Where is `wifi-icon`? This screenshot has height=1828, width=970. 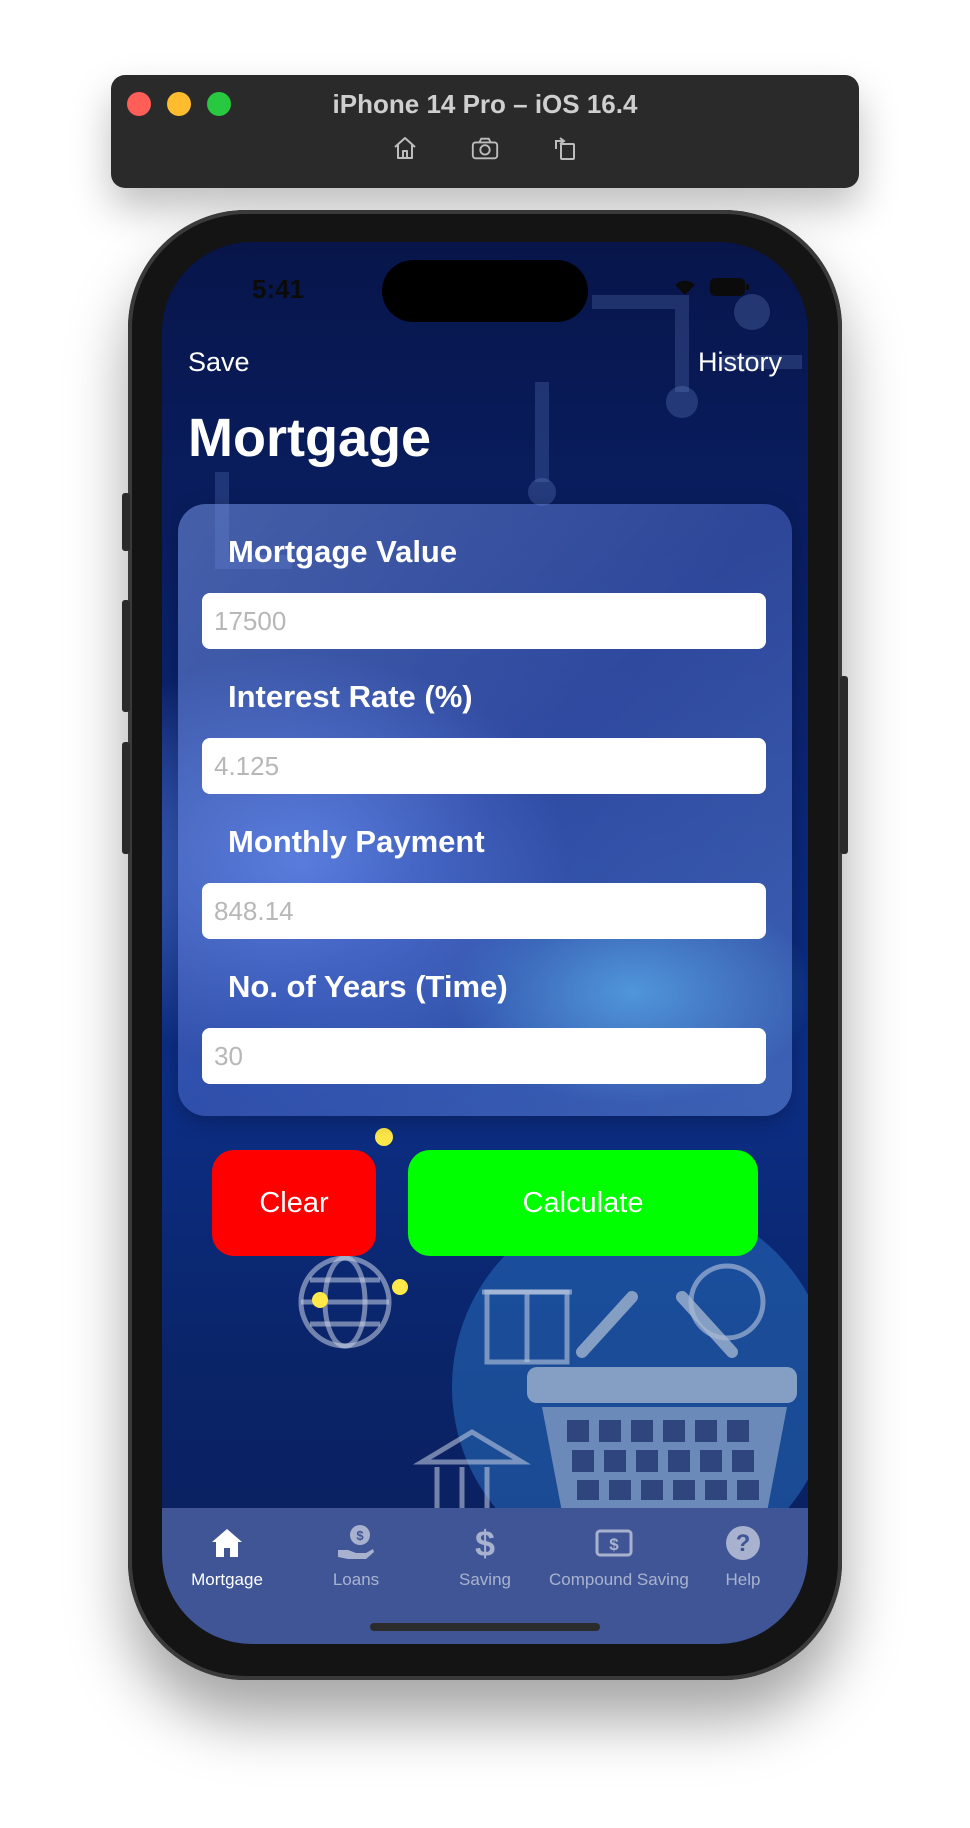
wifi-icon is located at coordinates (685, 287).